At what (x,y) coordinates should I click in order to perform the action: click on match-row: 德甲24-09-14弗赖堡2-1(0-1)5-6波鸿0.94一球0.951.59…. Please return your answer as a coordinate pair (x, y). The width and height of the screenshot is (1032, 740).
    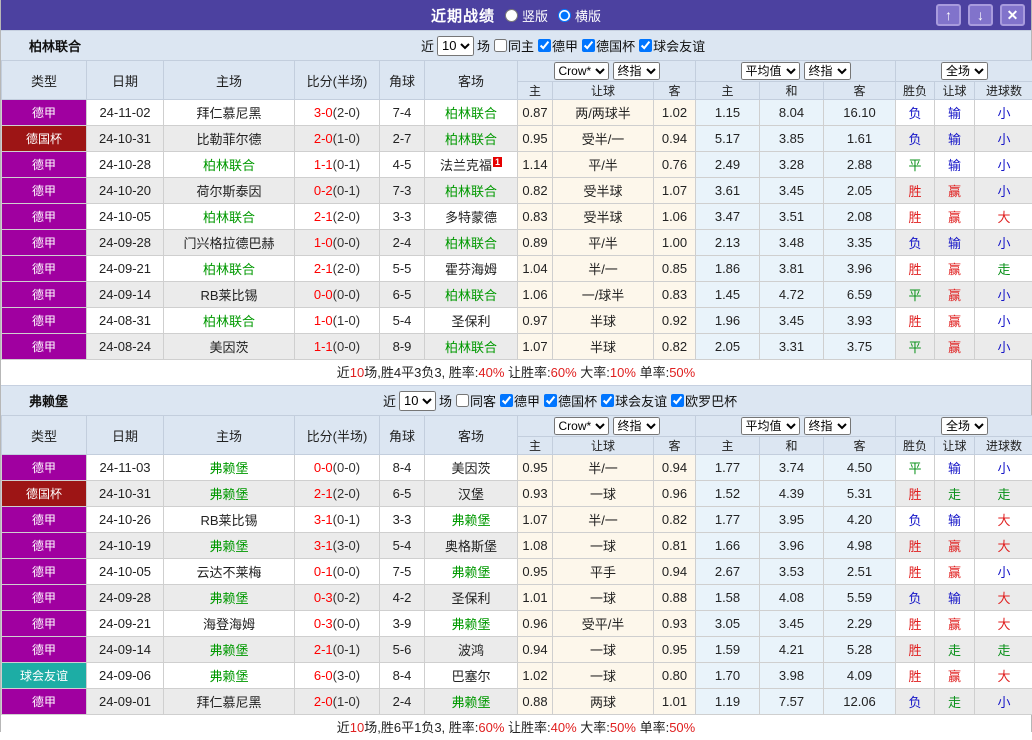
    Looking at the image, I should click on (517, 650).